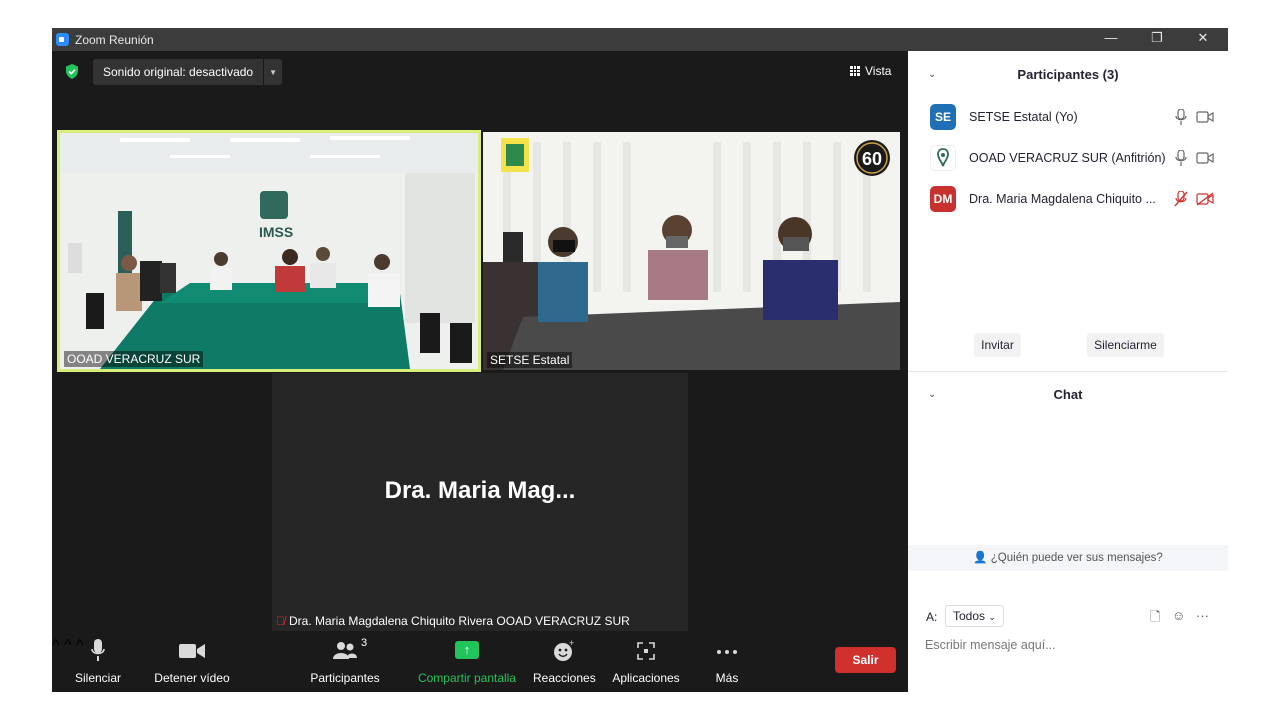 The image size is (1280, 720). What do you see at coordinates (1076, 558) in the screenshot?
I see `message-visibility-text: ¿Quién puede ver sus mensajes?` at bounding box center [1076, 558].